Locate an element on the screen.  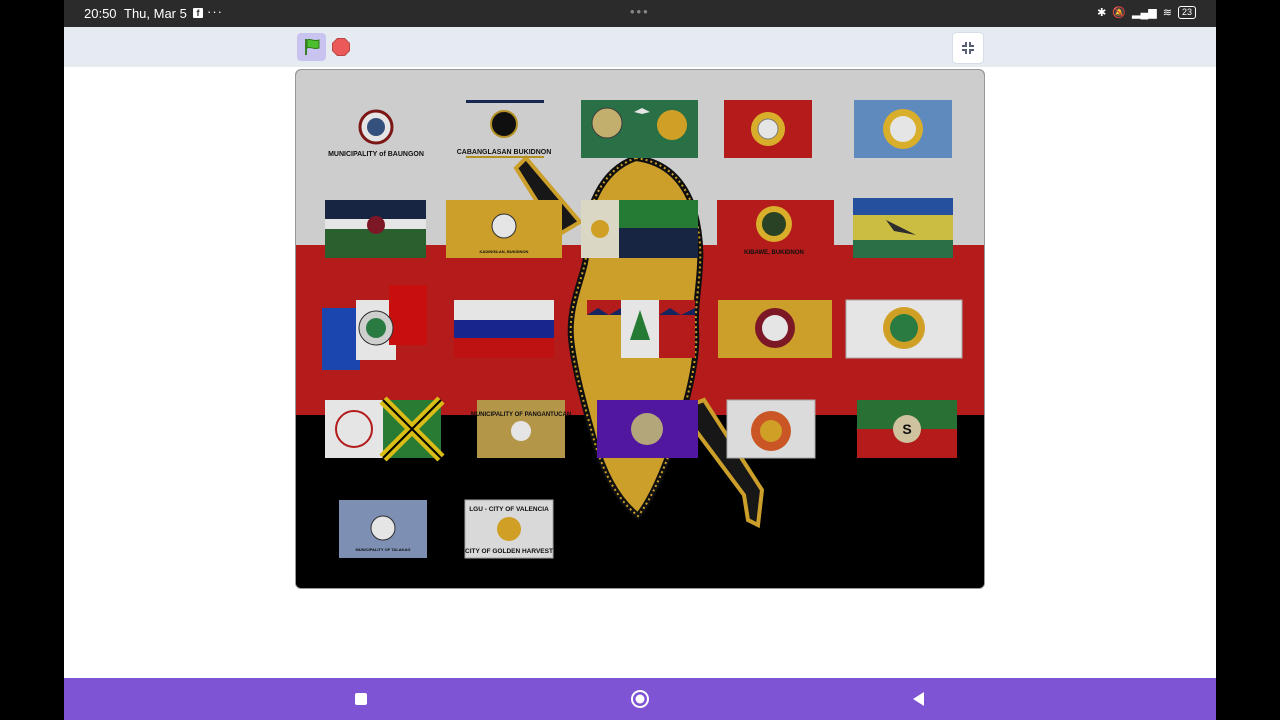
home-button is located at coordinates (640, 699).